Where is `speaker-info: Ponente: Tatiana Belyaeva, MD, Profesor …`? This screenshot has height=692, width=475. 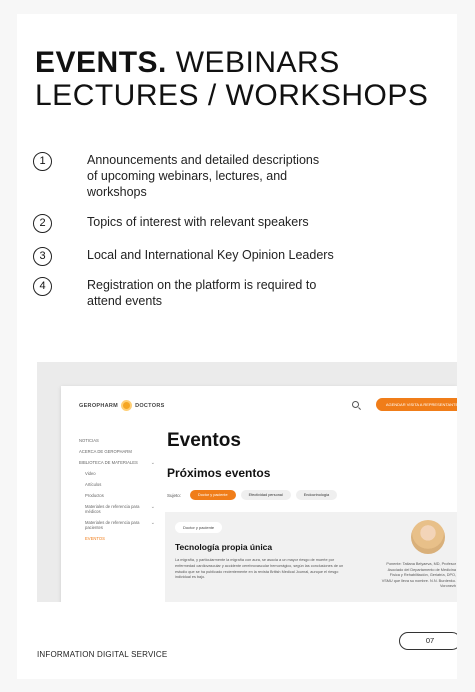 speaker-info: Ponente: Tatiana Belyaeva, MD, Profesor … is located at coordinates (418, 575).